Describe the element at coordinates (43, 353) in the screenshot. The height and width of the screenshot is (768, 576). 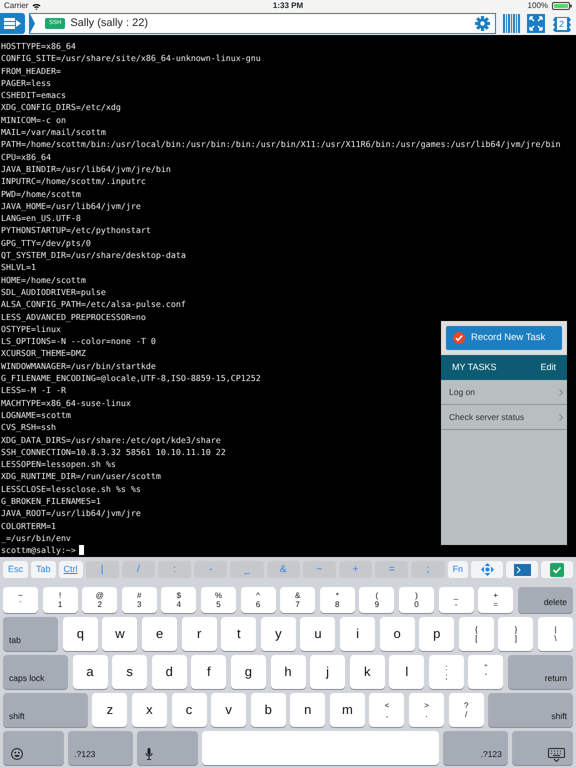
I see `terminal-line: XCURSOR_THEME=DMZ` at that location.